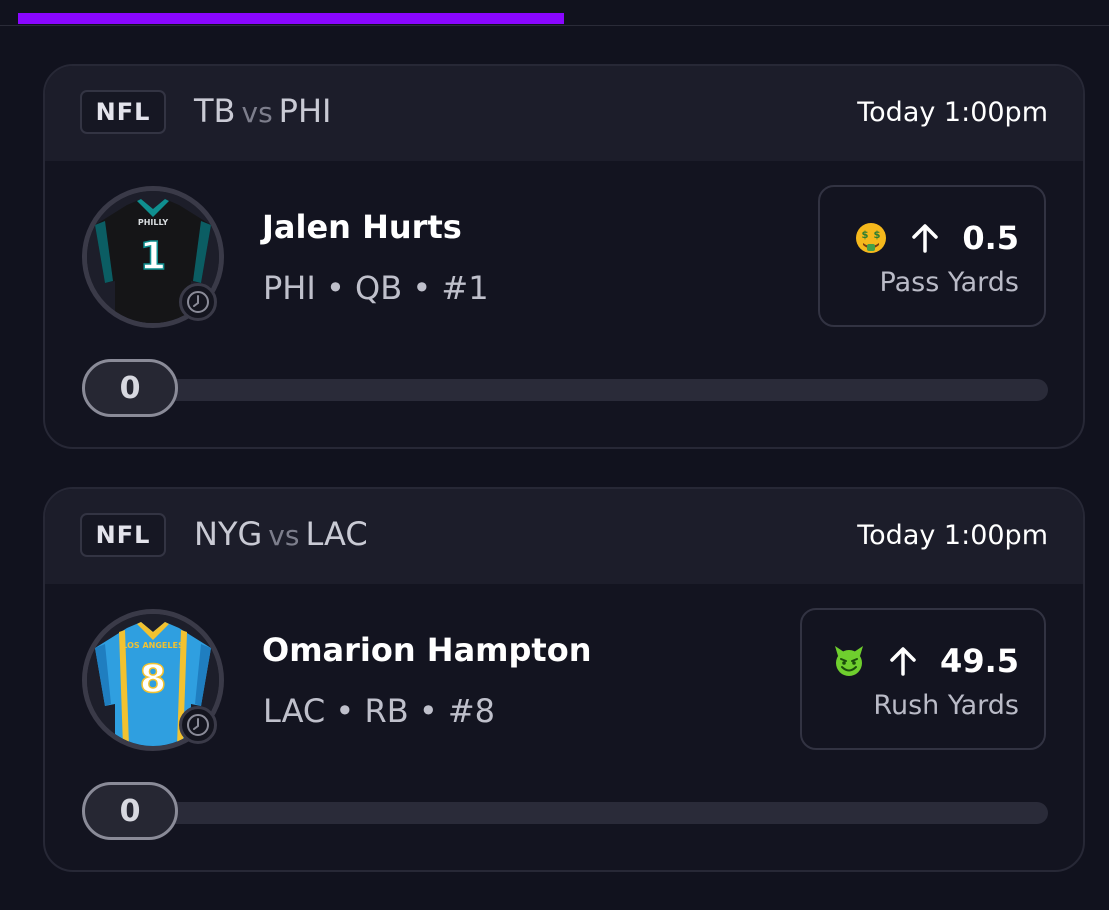 This screenshot has height=910, width=1109. What do you see at coordinates (305, 111) in the screenshot?
I see `home-team: PHI` at bounding box center [305, 111].